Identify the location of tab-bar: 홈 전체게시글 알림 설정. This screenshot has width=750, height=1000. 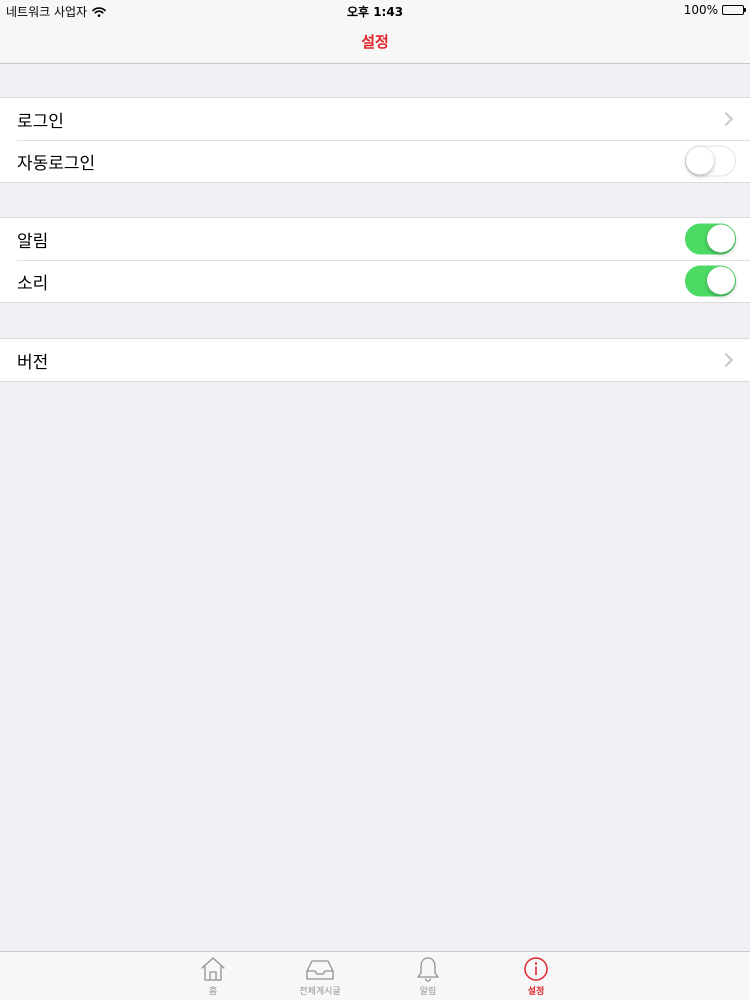
(375, 975).